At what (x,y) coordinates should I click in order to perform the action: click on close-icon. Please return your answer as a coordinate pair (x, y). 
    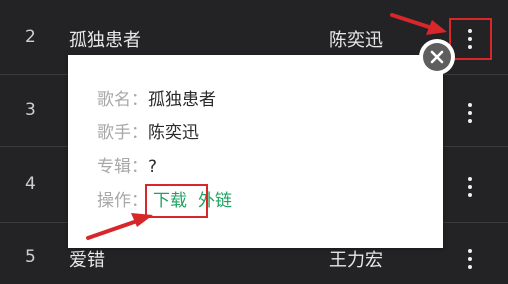
    Looking at the image, I should click on (437, 57).